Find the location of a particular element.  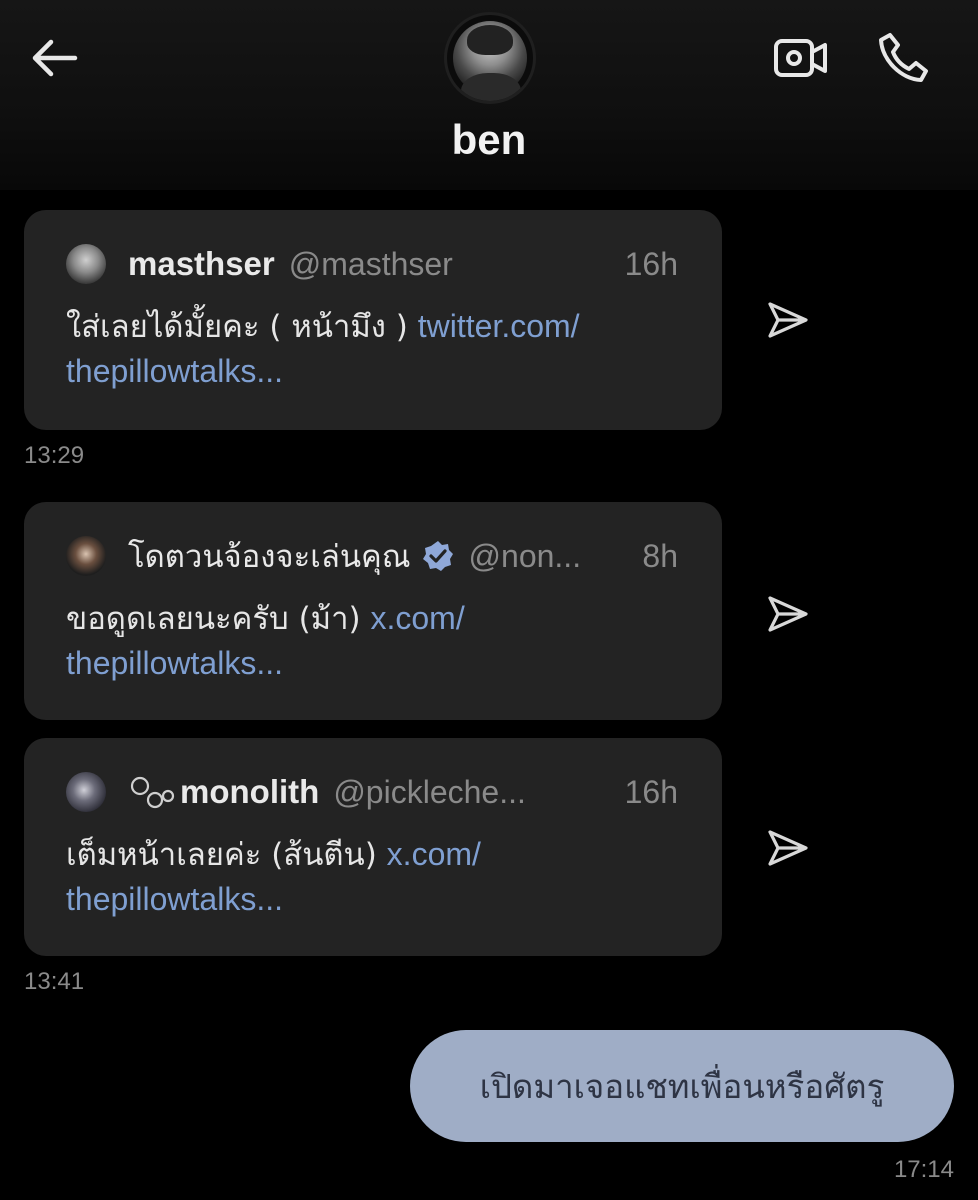

bubbles-icon is located at coordinates (152, 792).